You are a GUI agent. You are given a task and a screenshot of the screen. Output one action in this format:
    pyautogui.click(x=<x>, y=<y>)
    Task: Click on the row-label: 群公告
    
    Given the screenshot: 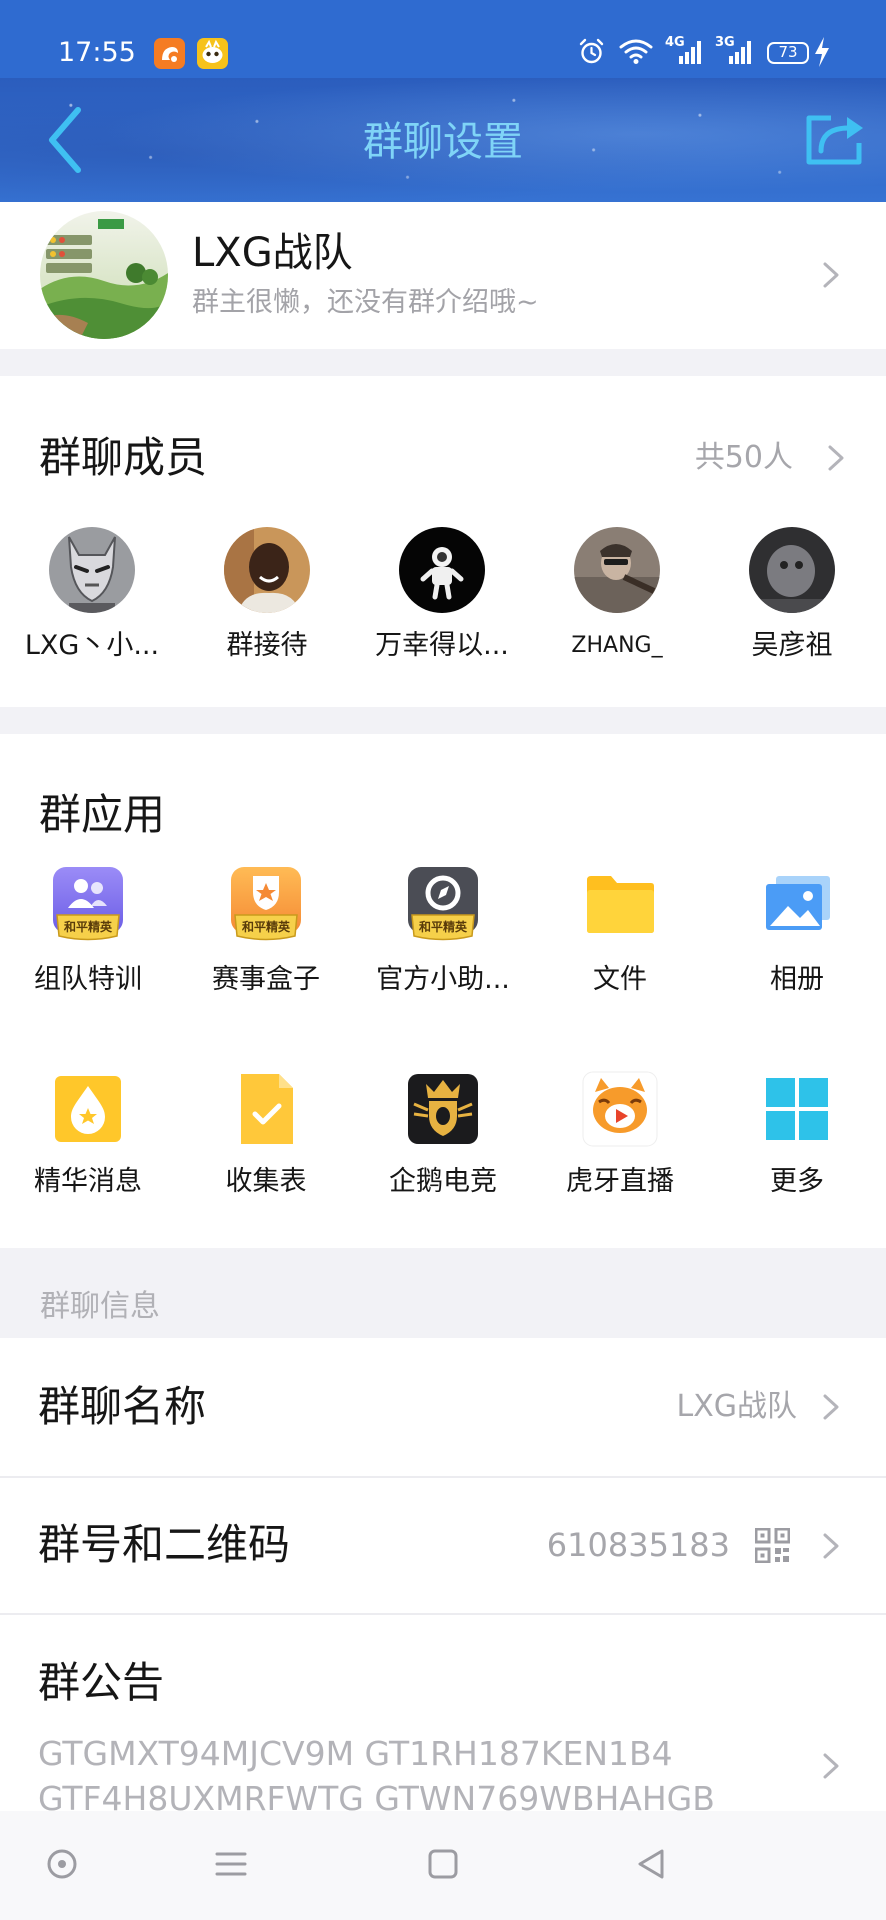 What is the action you would take?
    pyautogui.click(x=101, y=1682)
    